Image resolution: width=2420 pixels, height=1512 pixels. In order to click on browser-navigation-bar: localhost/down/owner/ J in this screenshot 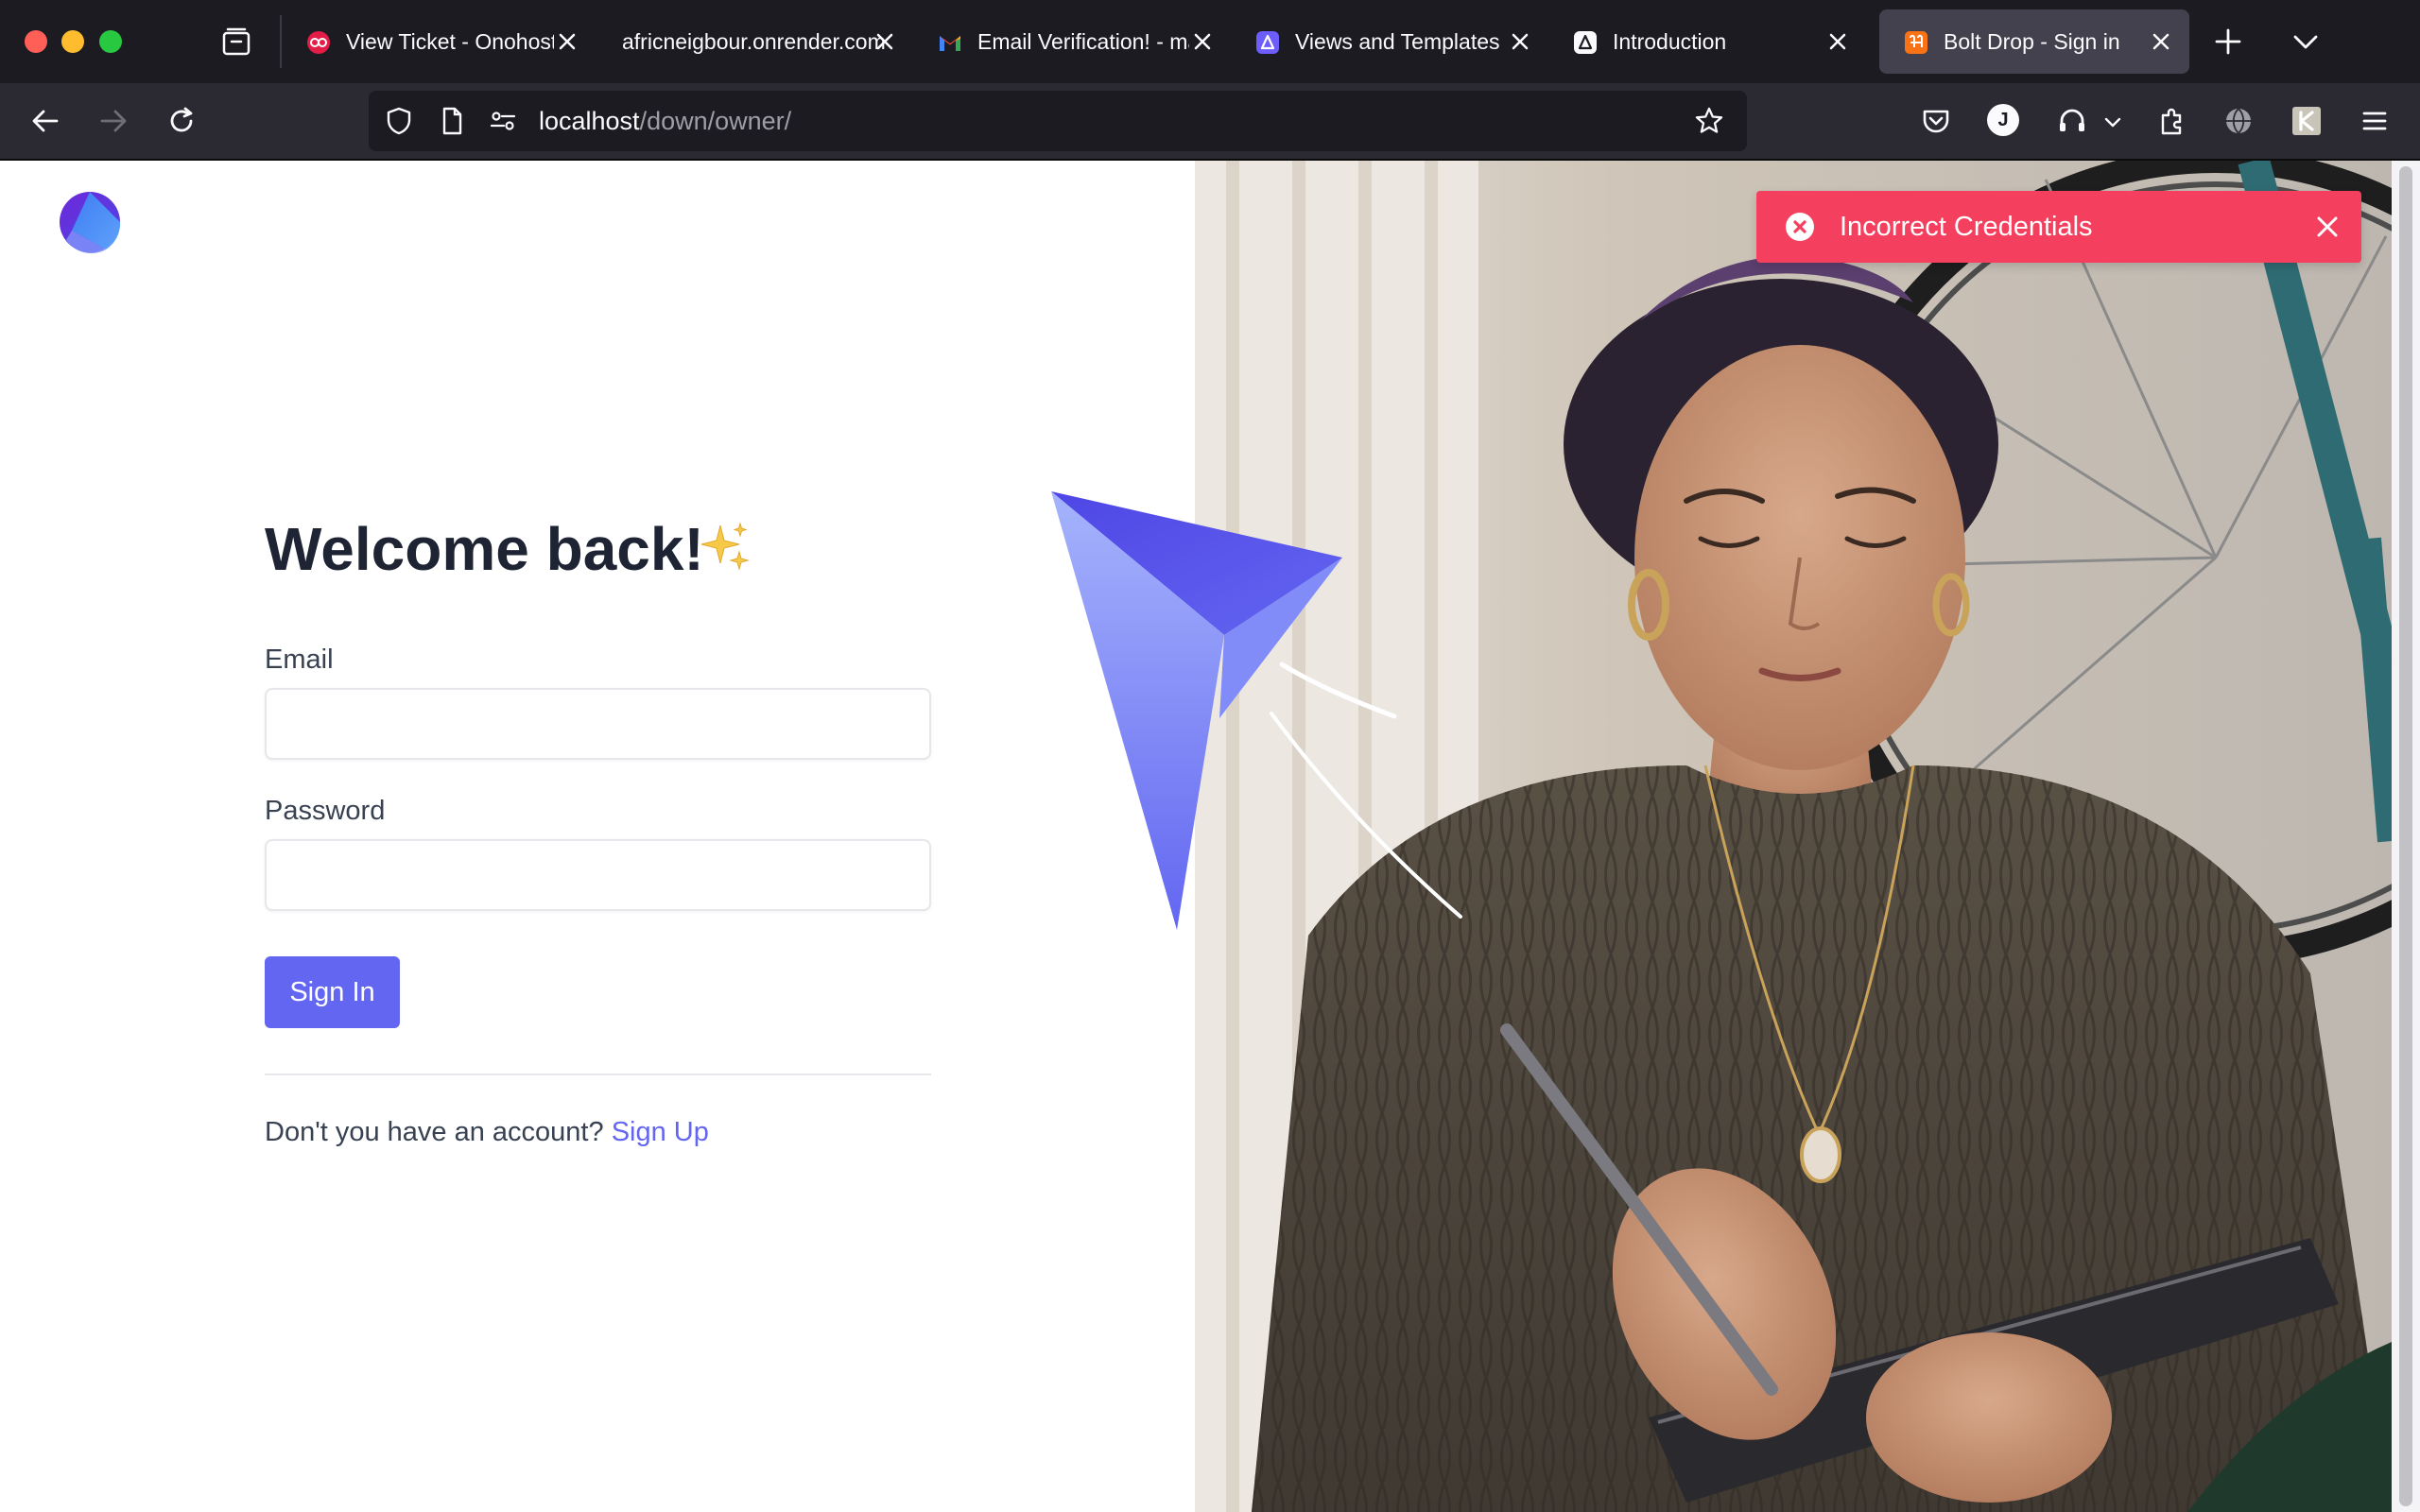, I will do `click(1210, 121)`.